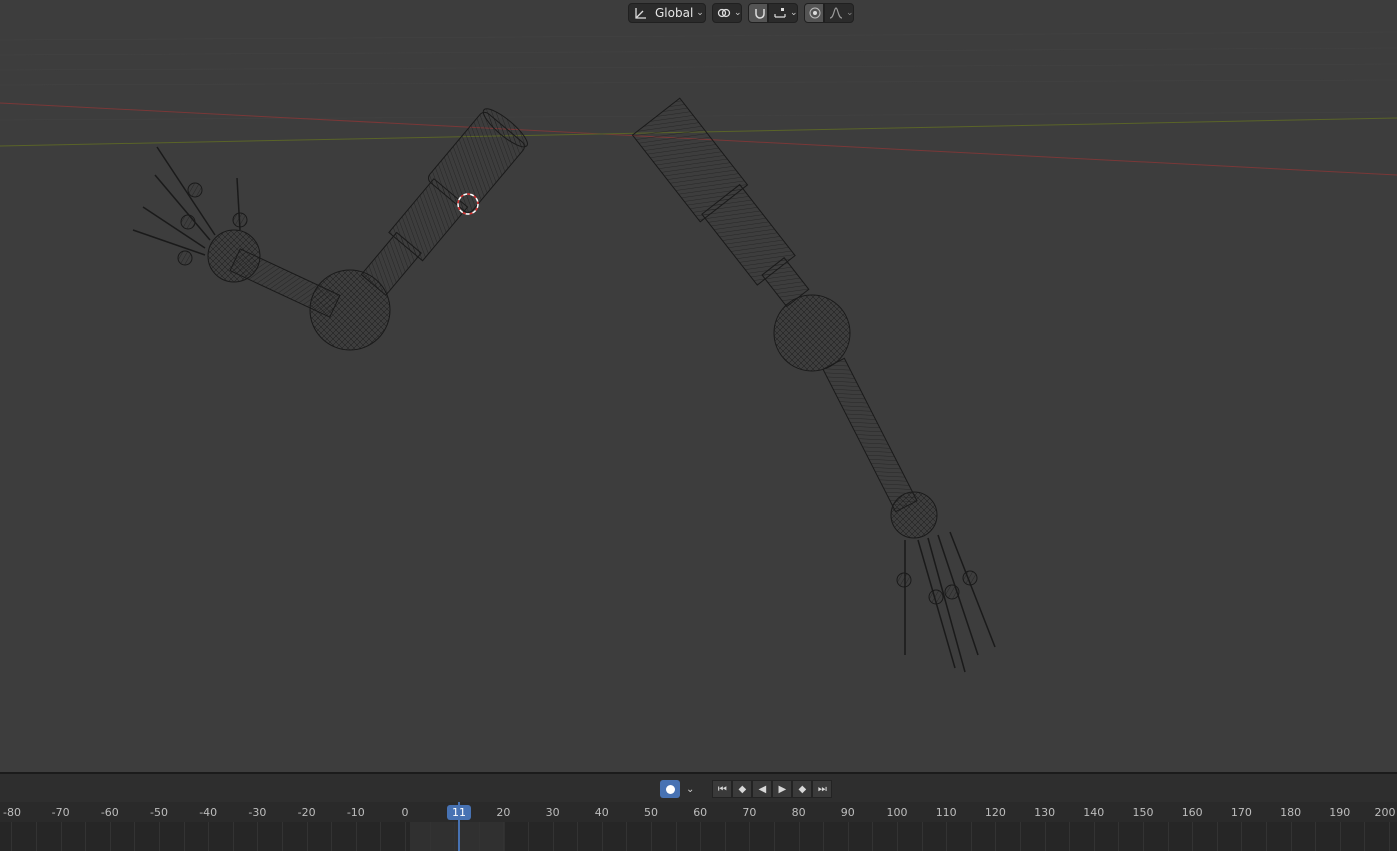 This screenshot has height=851, width=1397. I want to click on prev-keyframe-button: ◆, so click(742, 789).